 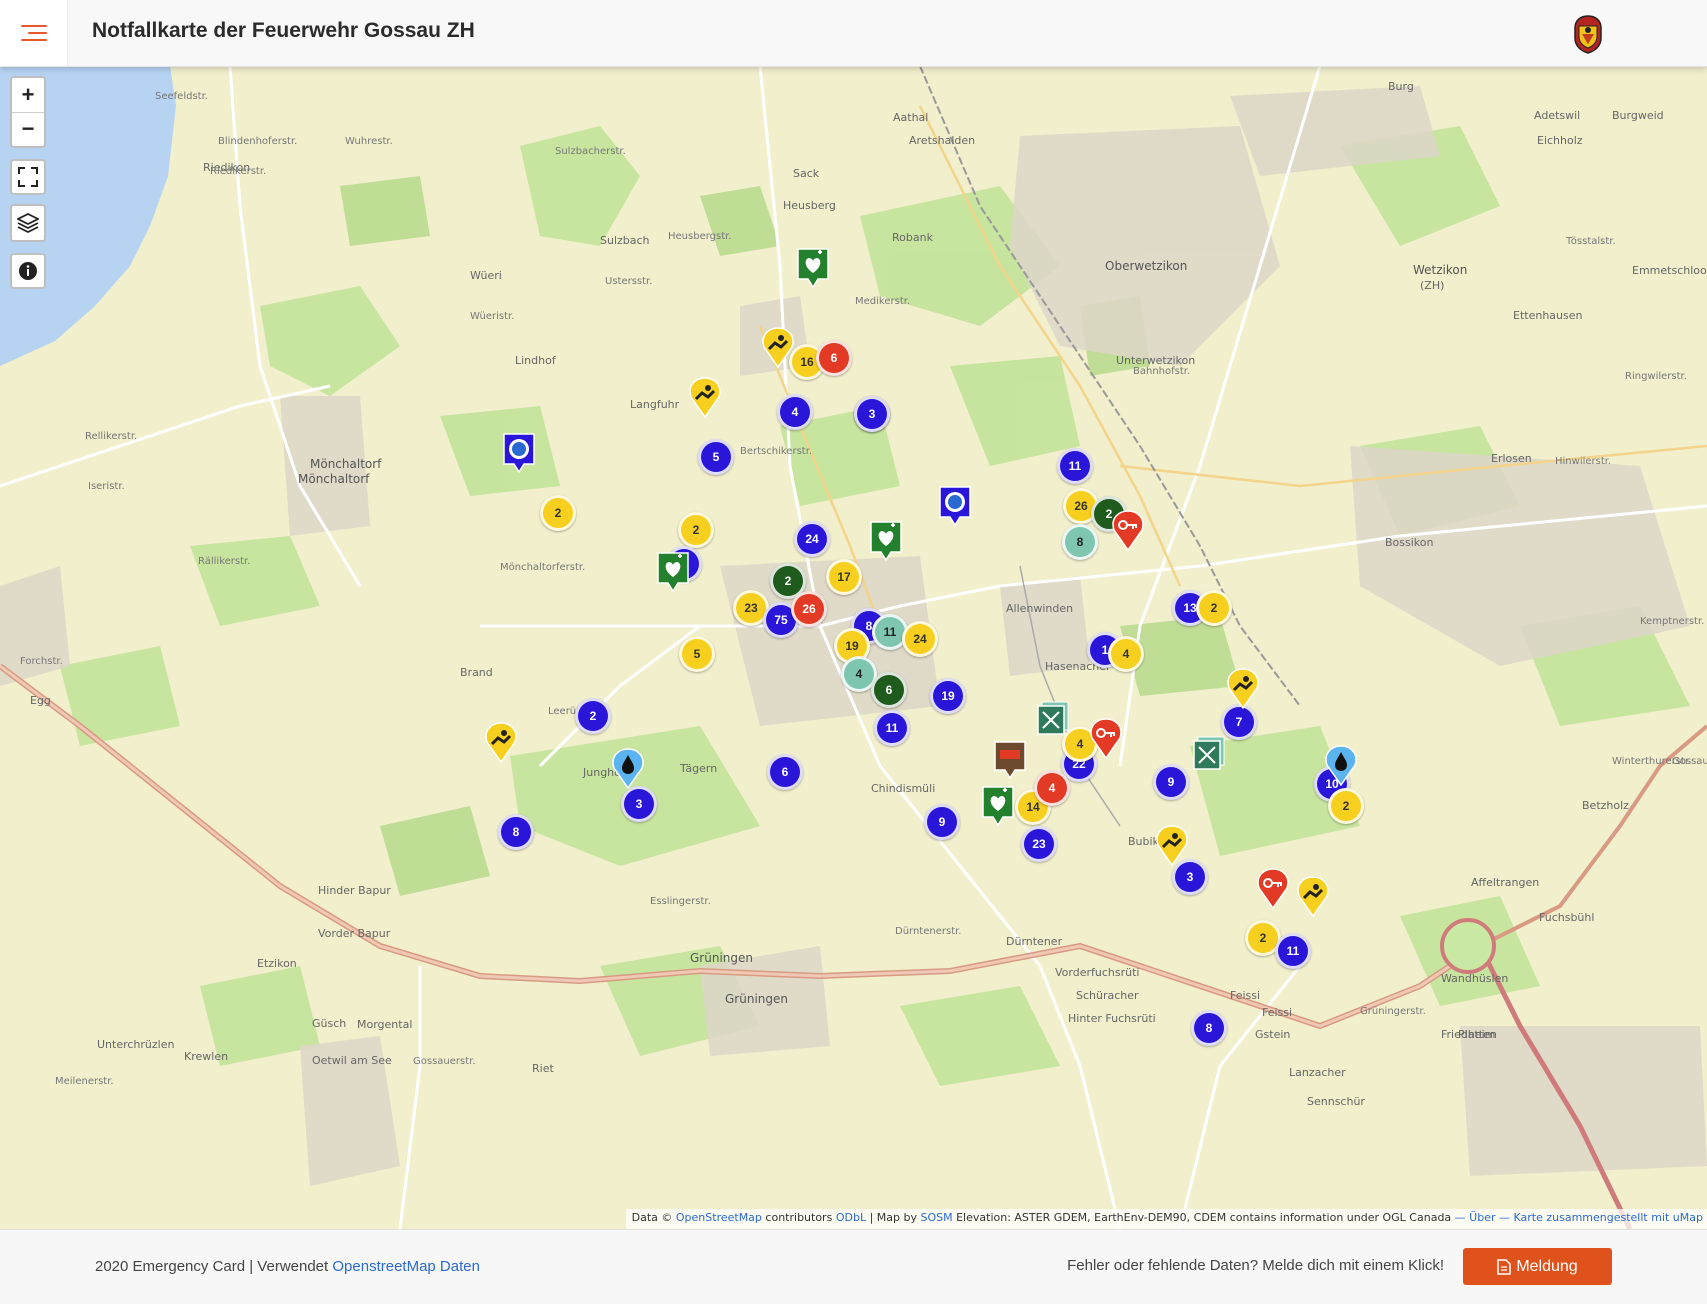 What do you see at coordinates (28, 223) in the screenshot?
I see `layers-button` at bounding box center [28, 223].